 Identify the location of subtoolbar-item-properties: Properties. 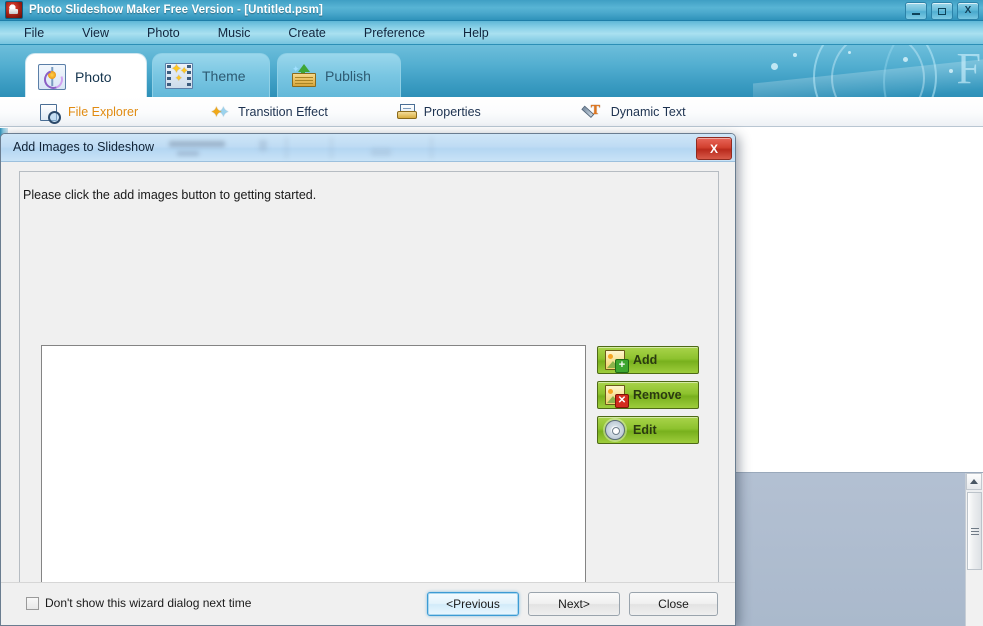
(438, 112).